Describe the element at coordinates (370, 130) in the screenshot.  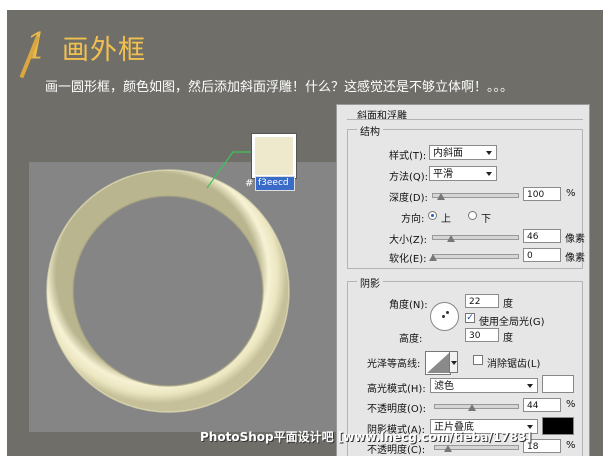
I see `structure-group-title: 结构` at that location.